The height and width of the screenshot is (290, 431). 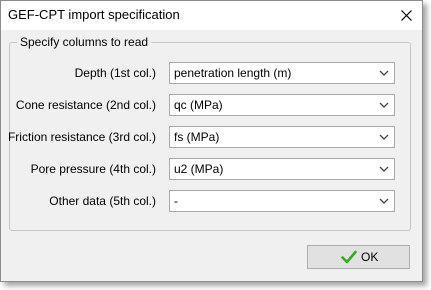 I want to click on checkmark-icon, so click(x=349, y=257).